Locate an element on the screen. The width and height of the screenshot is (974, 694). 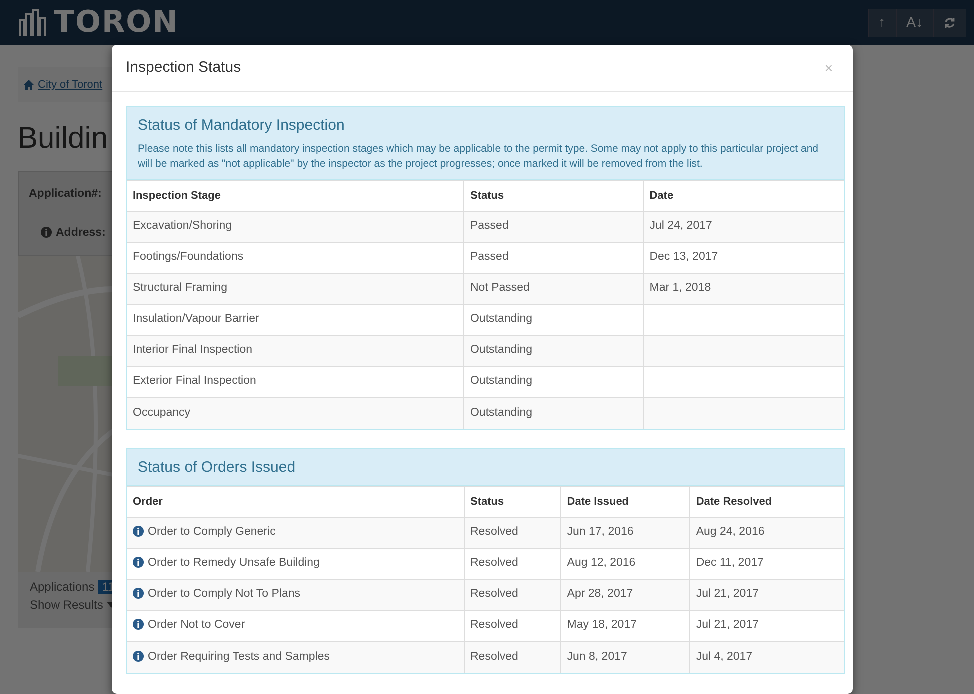
modal-title: Inspection Status is located at coordinates (184, 68).